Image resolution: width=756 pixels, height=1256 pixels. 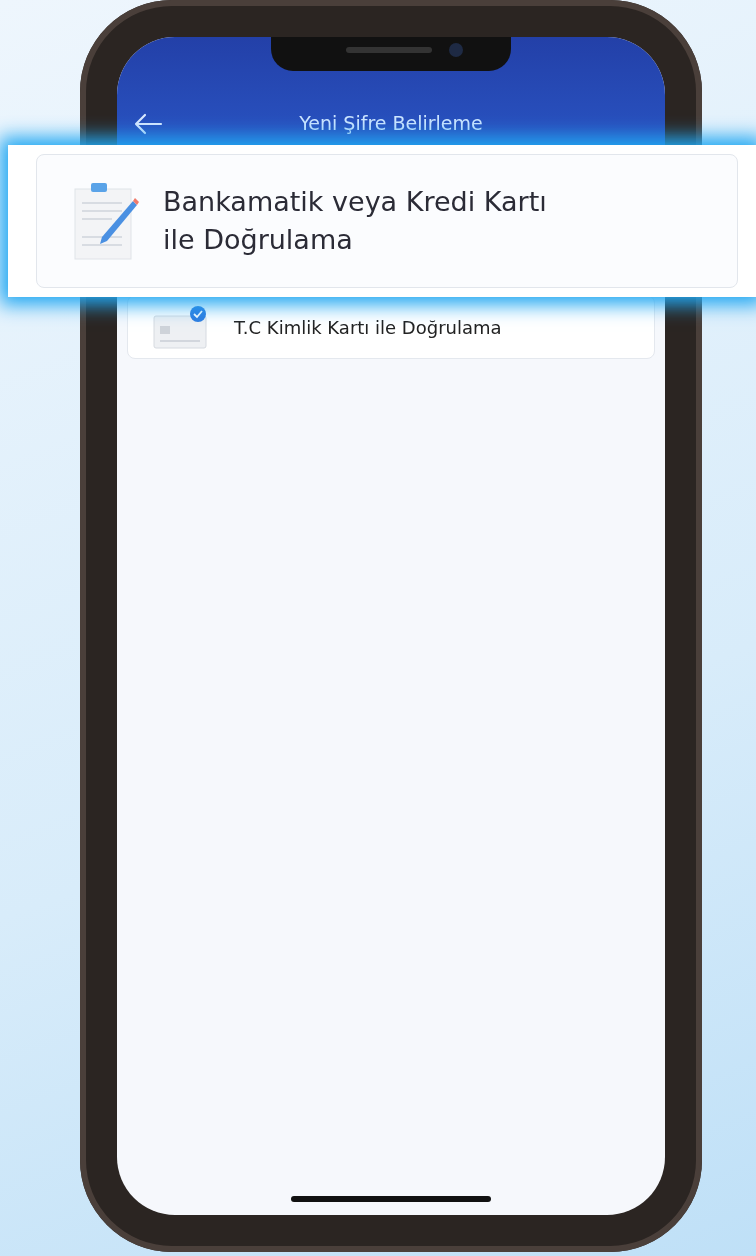 What do you see at coordinates (106, 221) in the screenshot?
I see `clipboard-pencil-icon` at bounding box center [106, 221].